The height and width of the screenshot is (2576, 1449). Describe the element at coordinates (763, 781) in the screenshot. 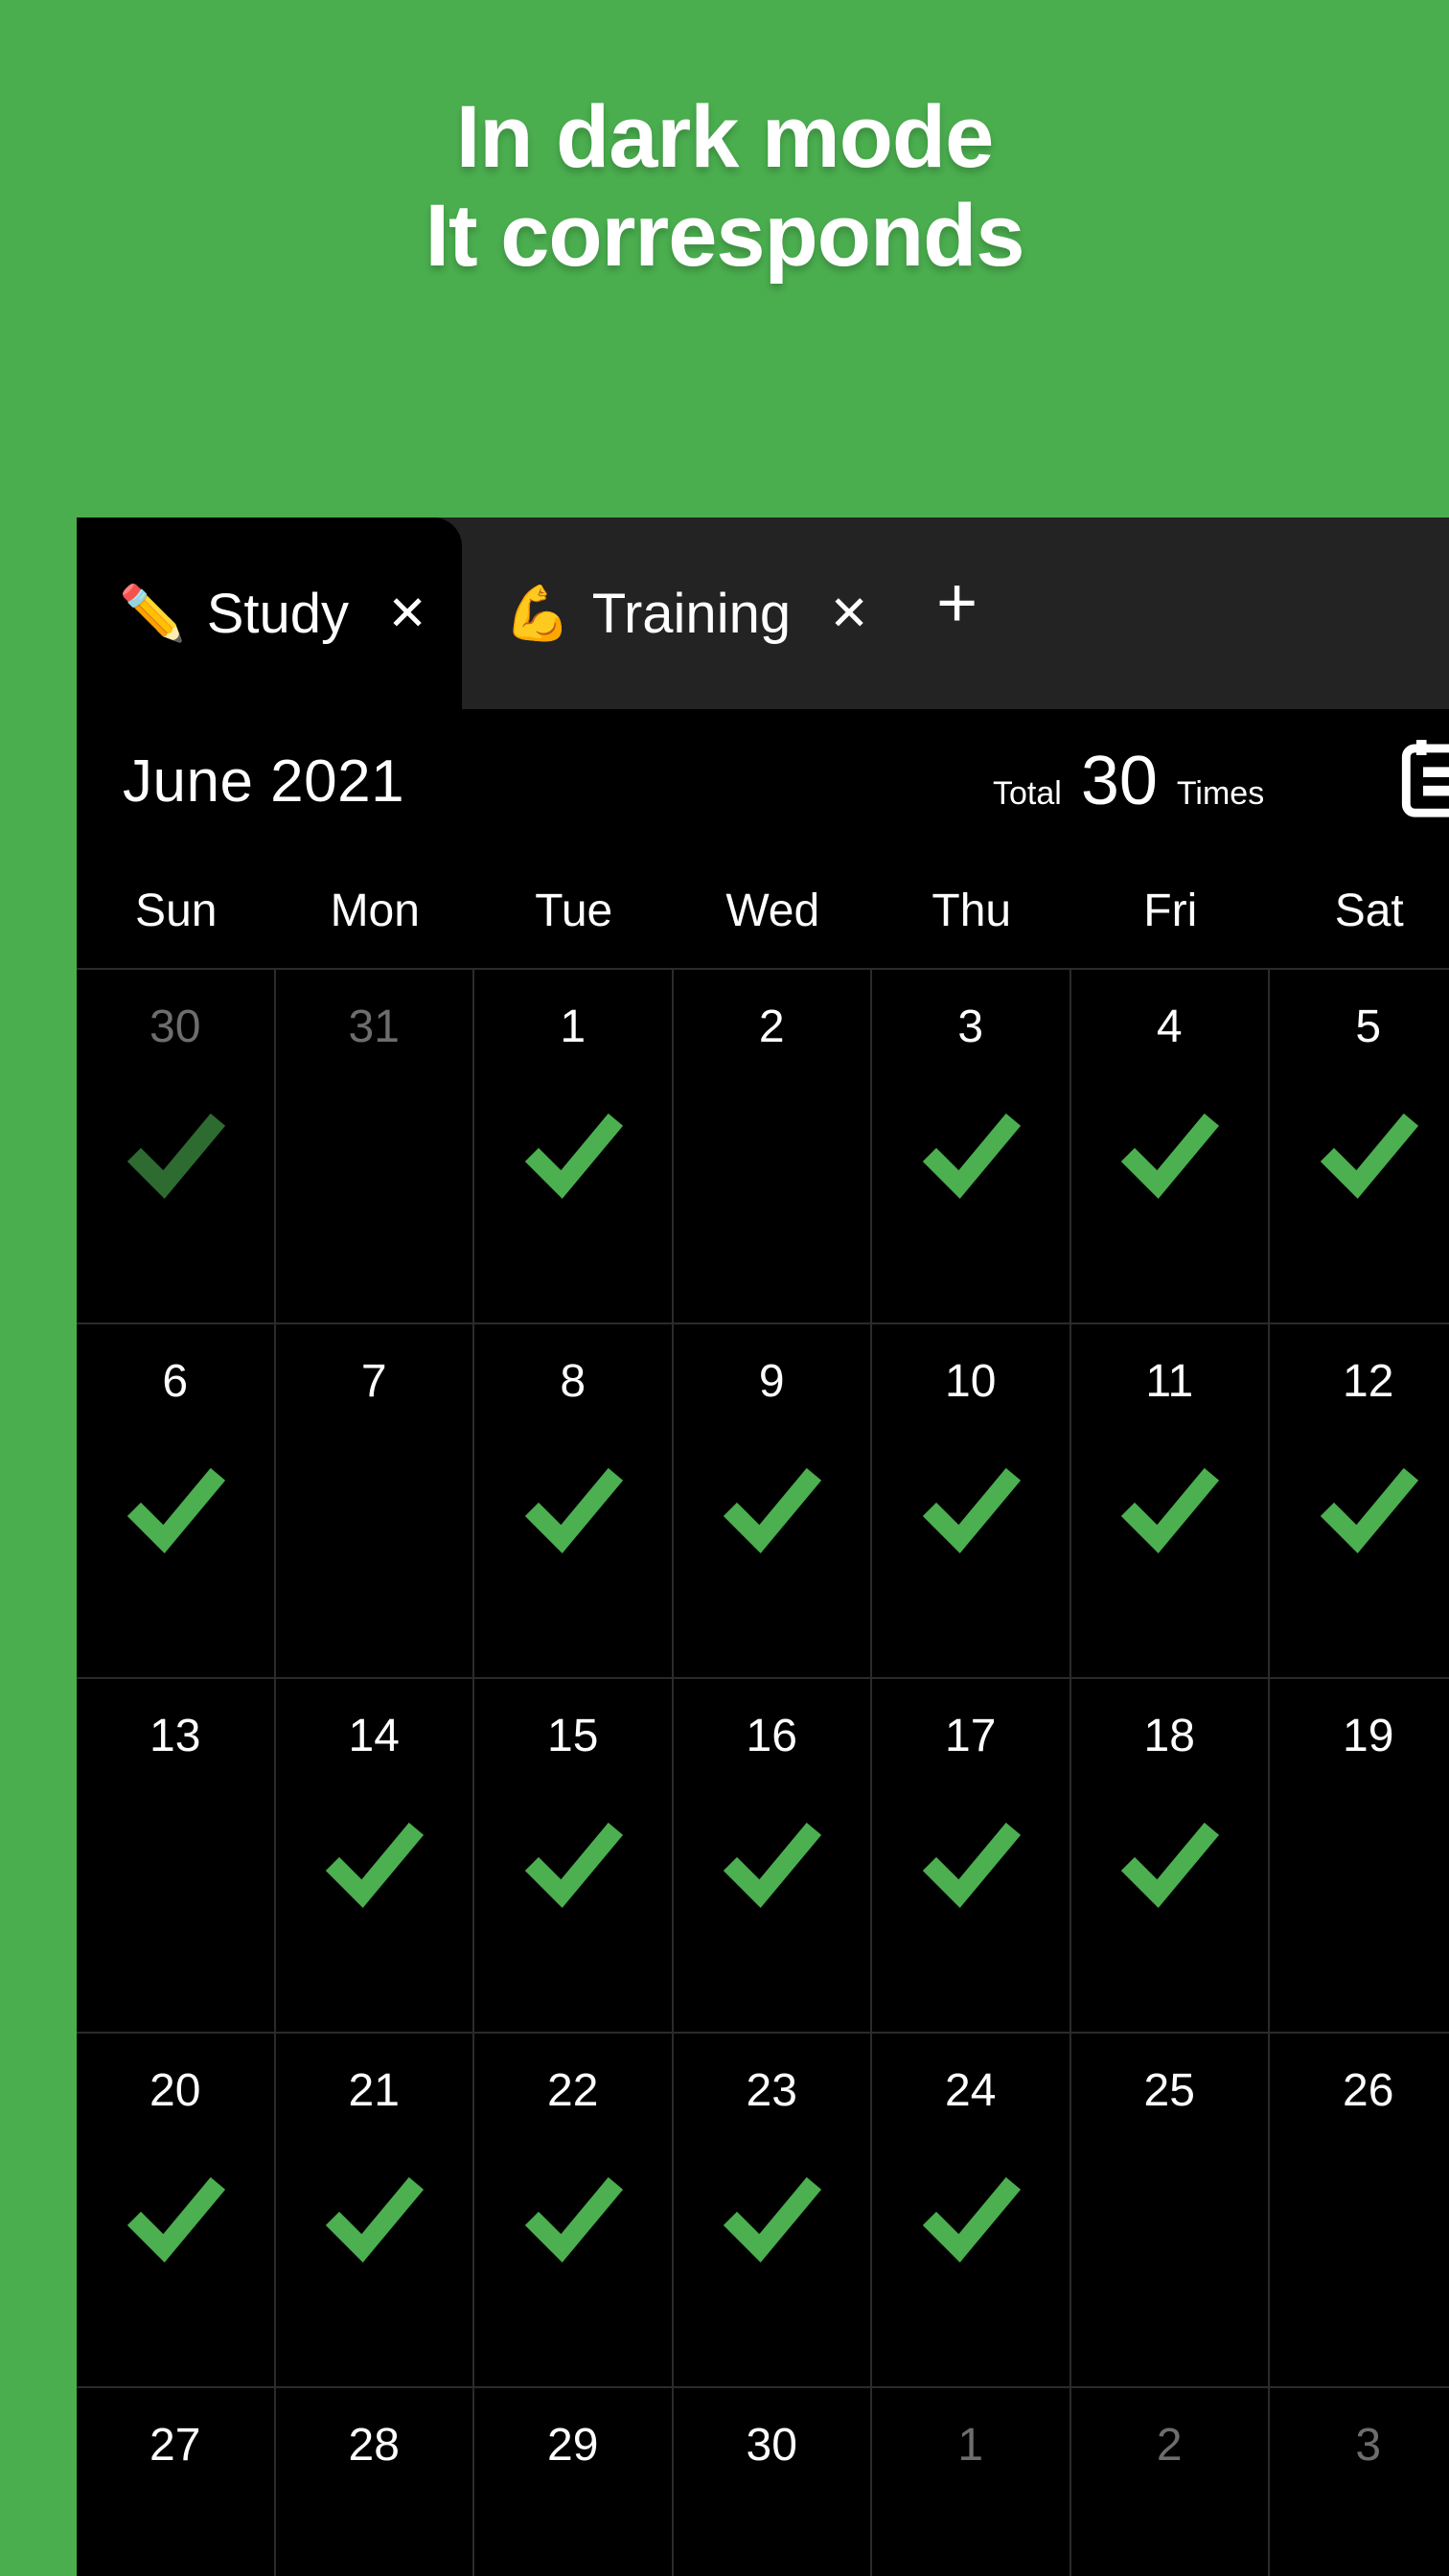

I see `month-header: June 2021 Total 30 Times` at that location.